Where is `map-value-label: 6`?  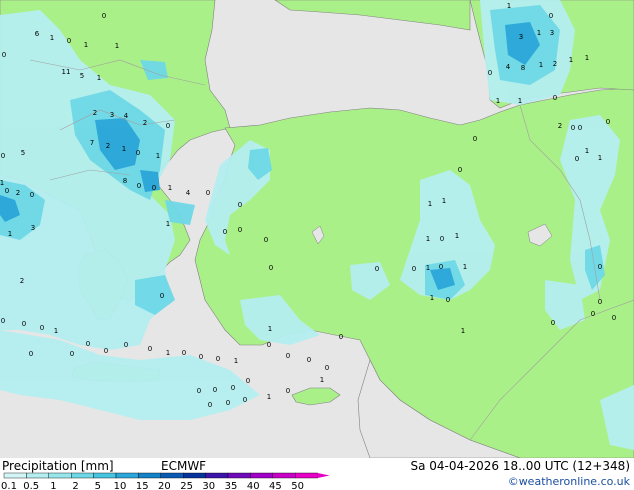
map-value-label: 6 is located at coordinates (37, 34).